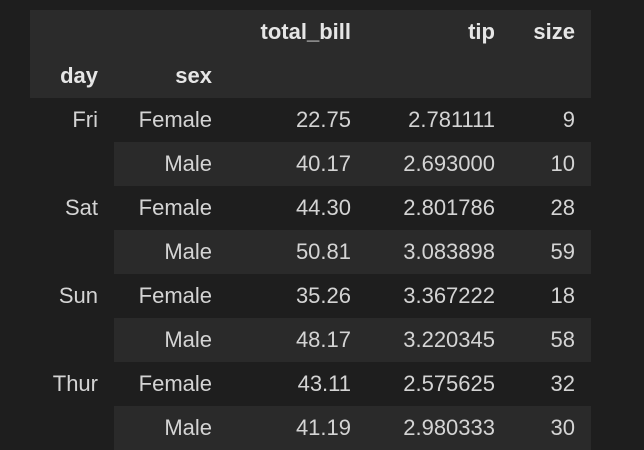  I want to click on table-row: Thur Female 43.11 2.575625 32, so click(310, 384).